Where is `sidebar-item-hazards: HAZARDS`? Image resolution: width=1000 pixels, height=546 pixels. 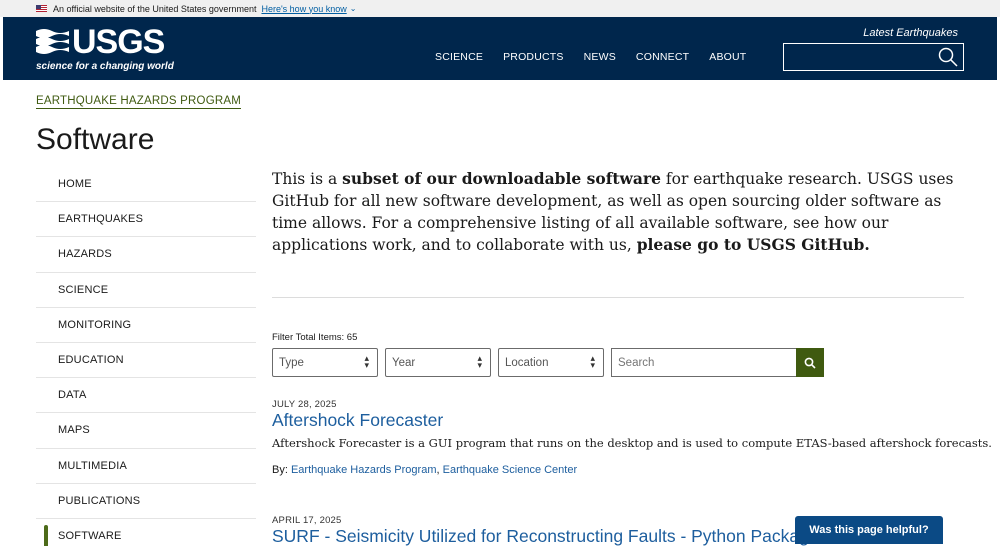 sidebar-item-hazards: HAZARDS is located at coordinates (146, 255).